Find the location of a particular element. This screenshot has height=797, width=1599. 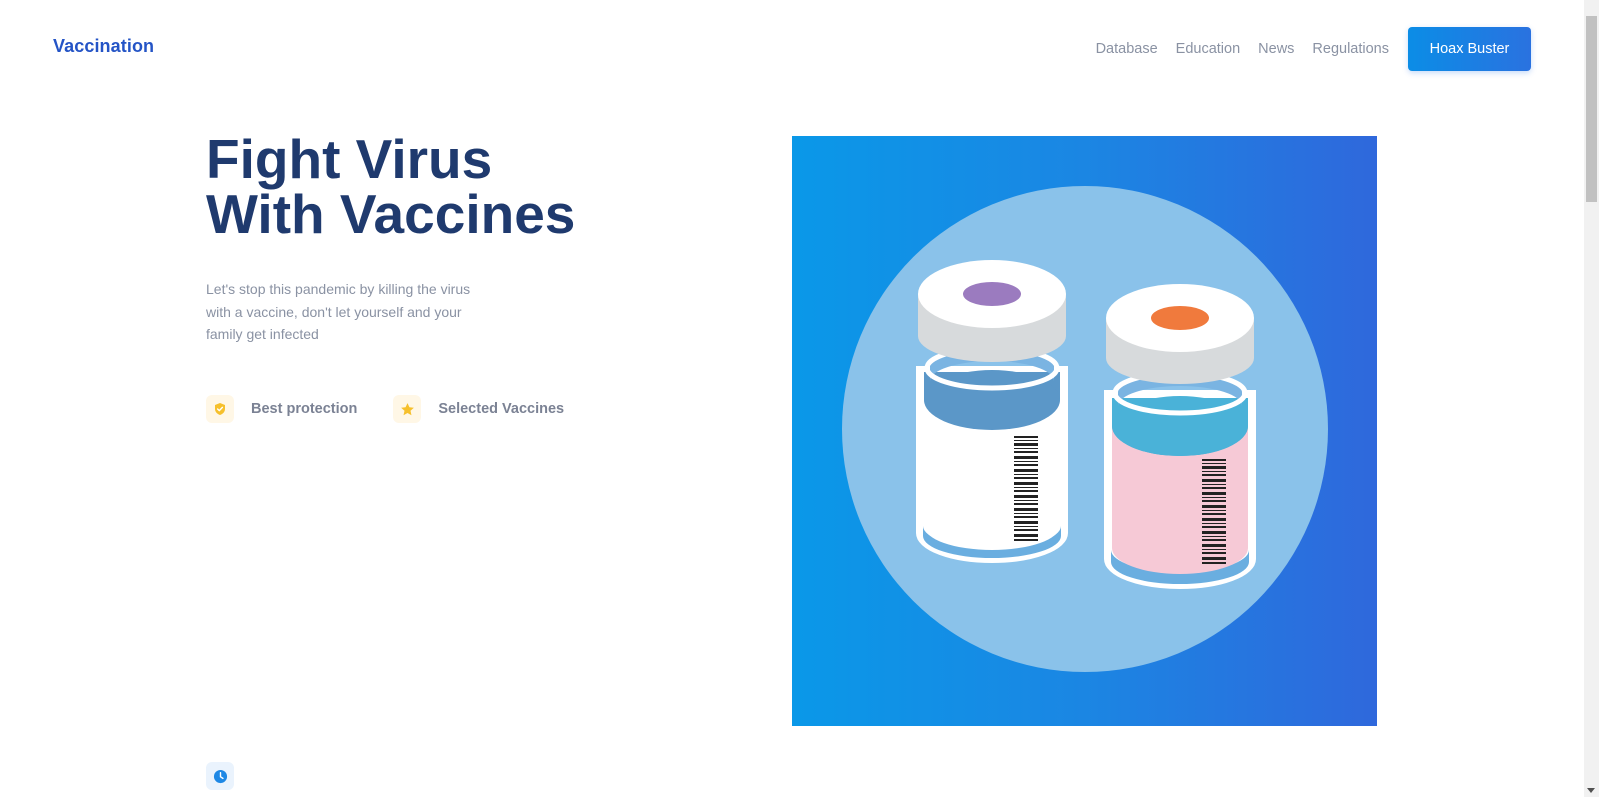

scroll-down-arrow-icon is located at coordinates (1591, 790).